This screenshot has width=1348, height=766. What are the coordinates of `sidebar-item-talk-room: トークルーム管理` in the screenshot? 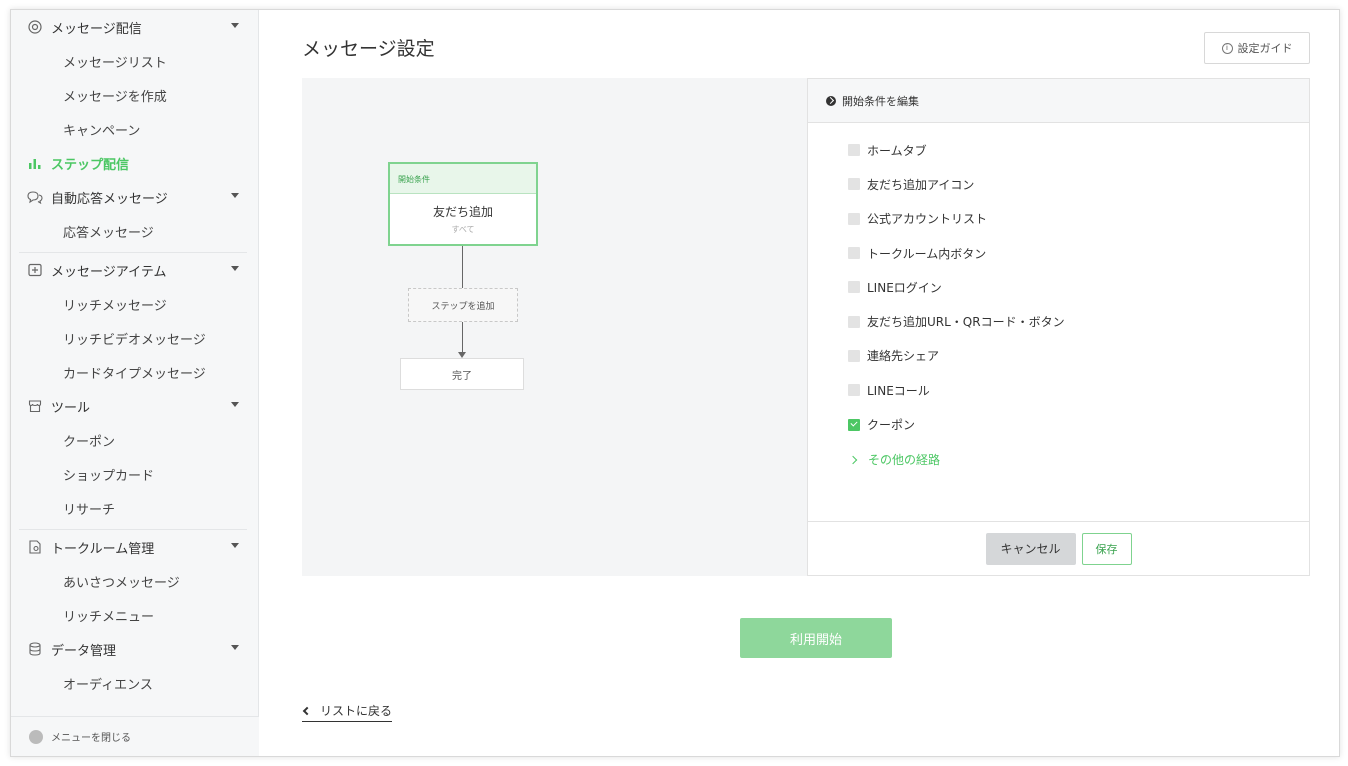 It's located at (133, 547).